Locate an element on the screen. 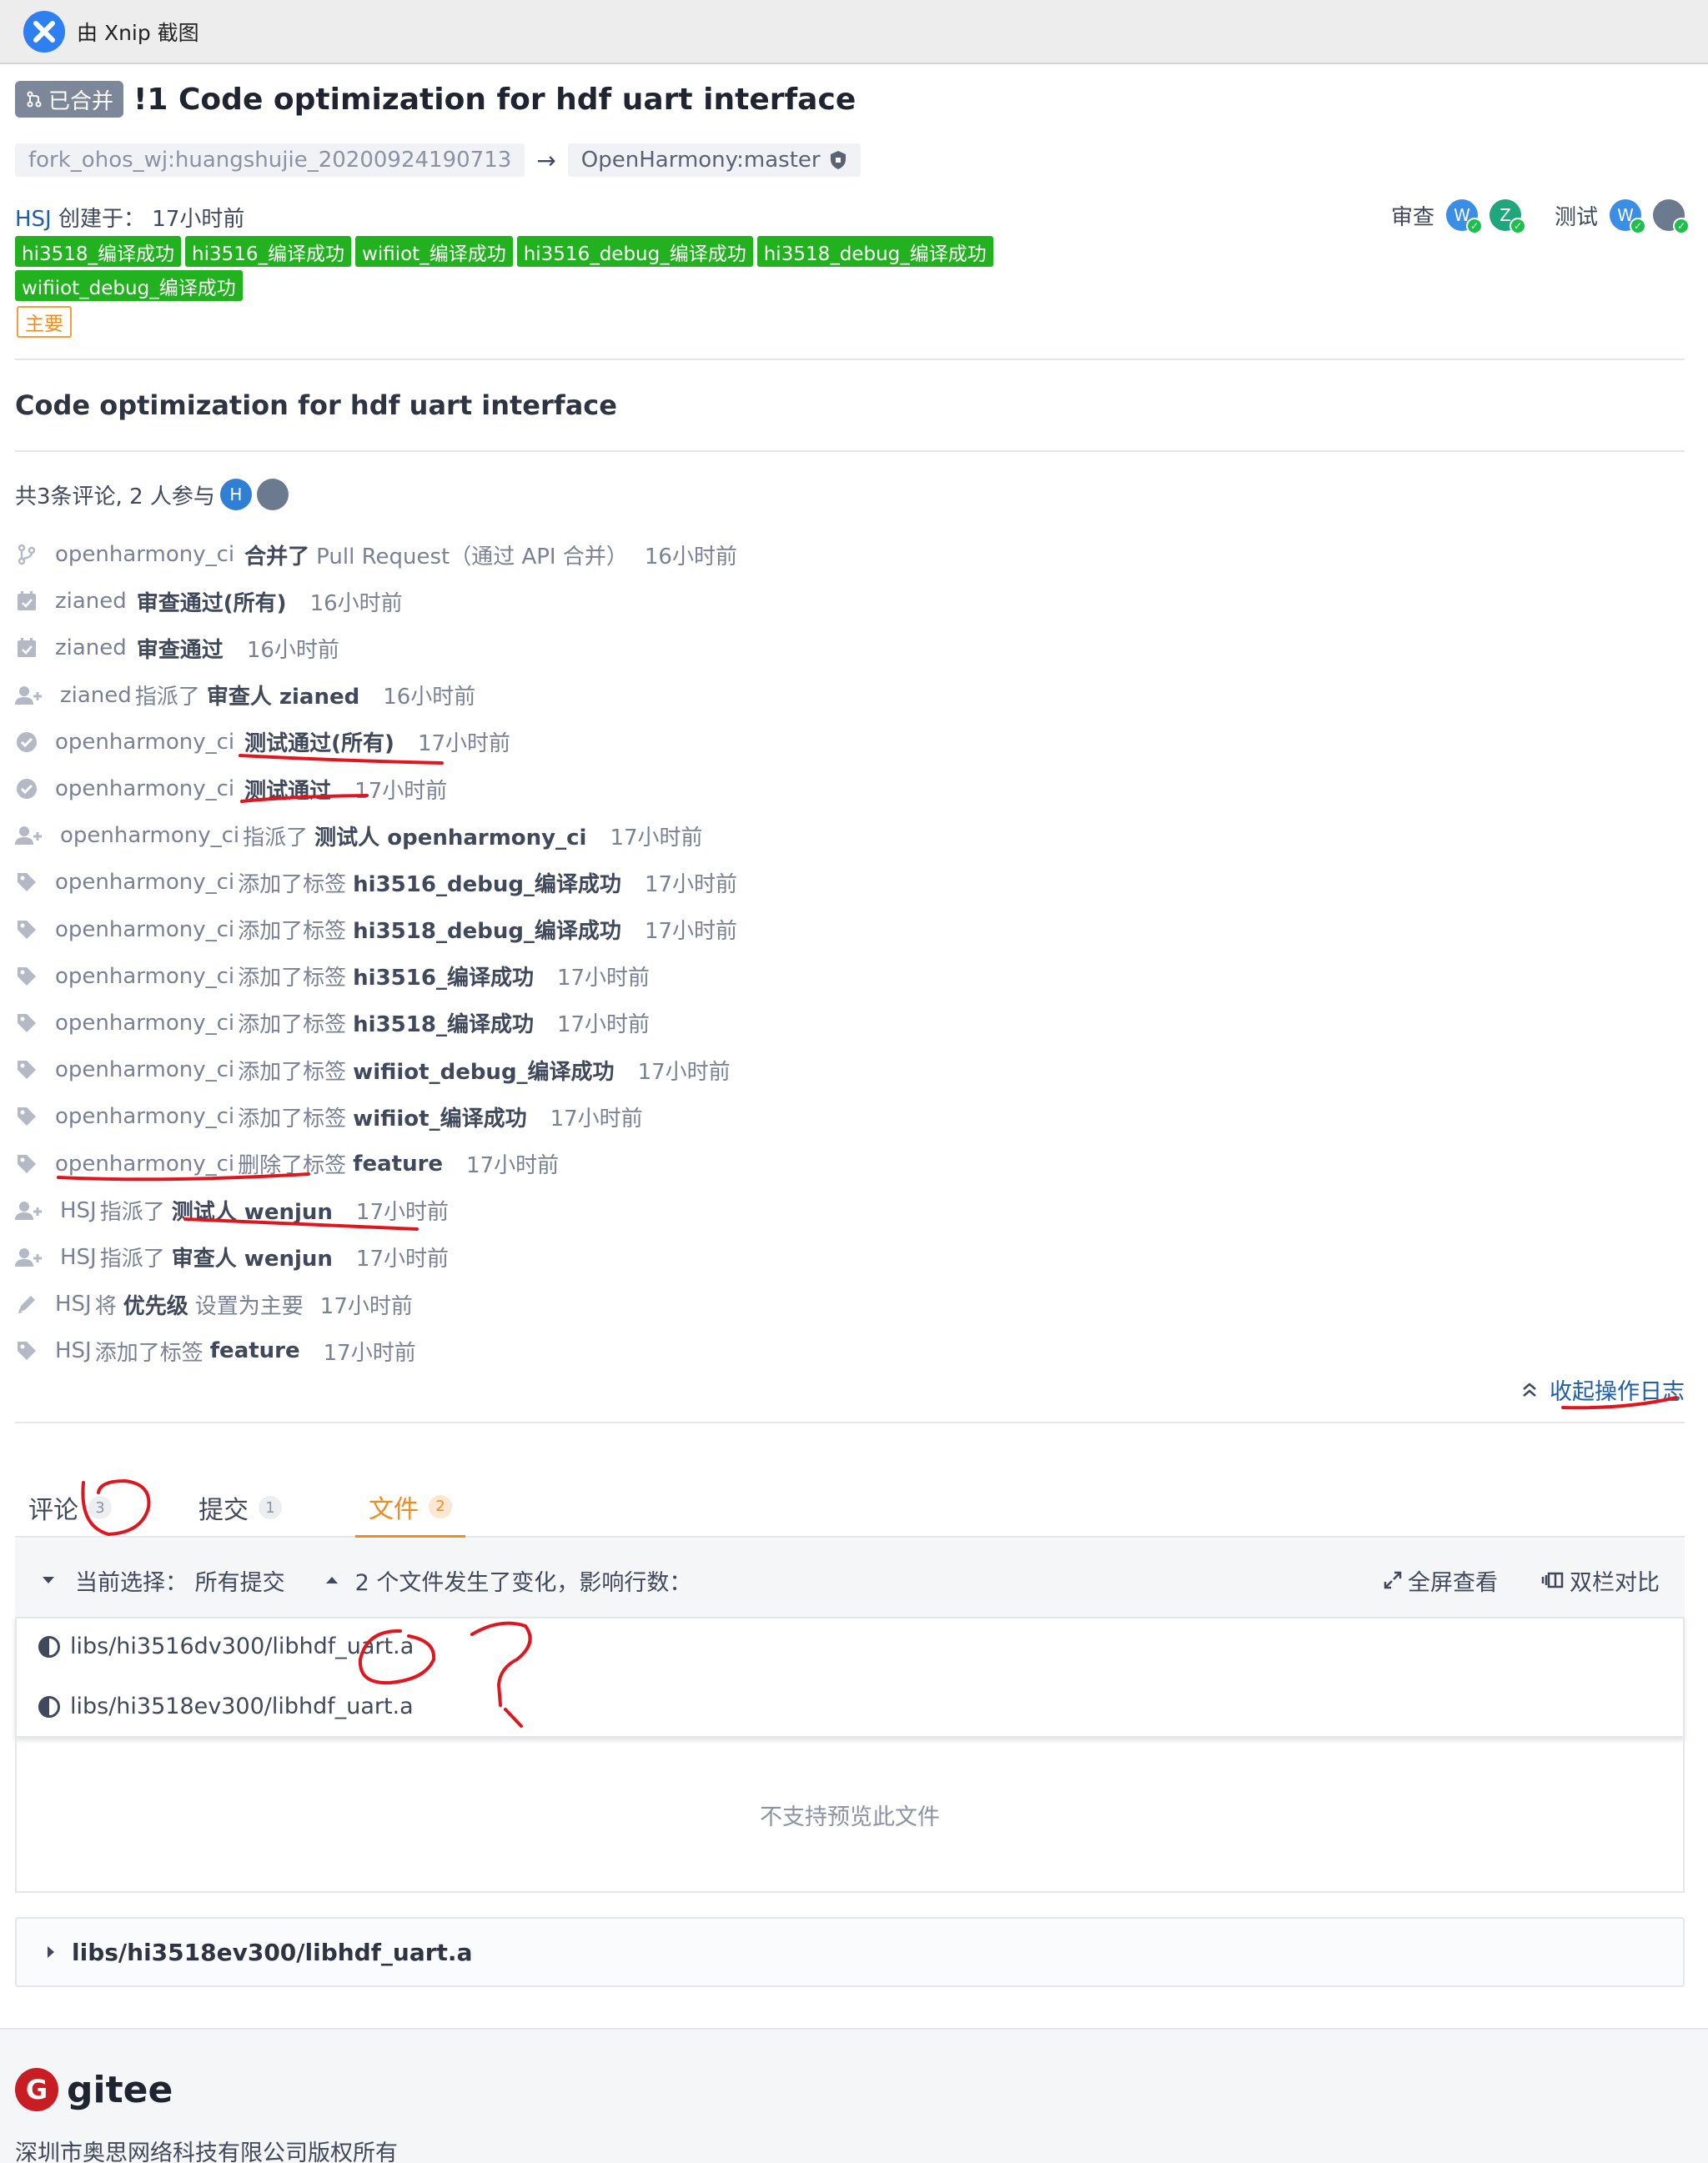 The width and height of the screenshot is (1708, 2163). log-target: wifiiot_debug_编译成功 is located at coordinates (484, 1072).